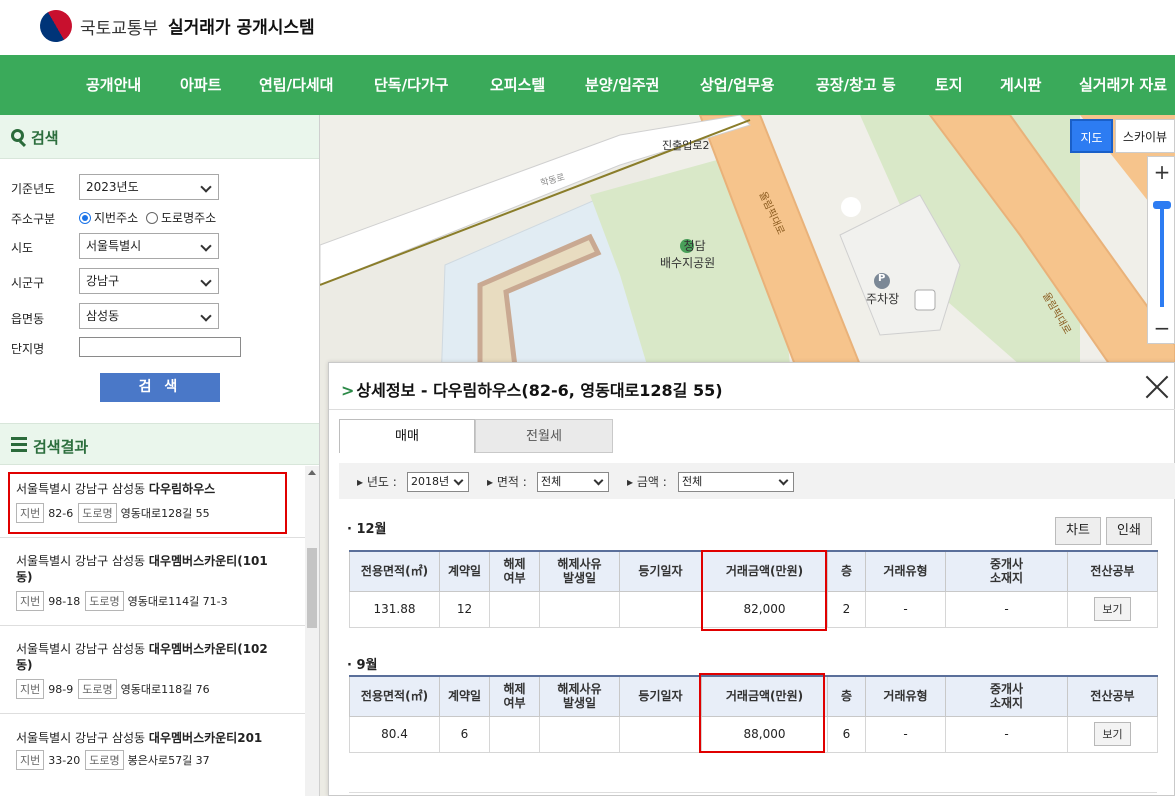 Image resolution: width=1175 pixels, height=796 pixels. Describe the element at coordinates (464, 734) in the screenshot. I see `cell-day: 6` at that location.